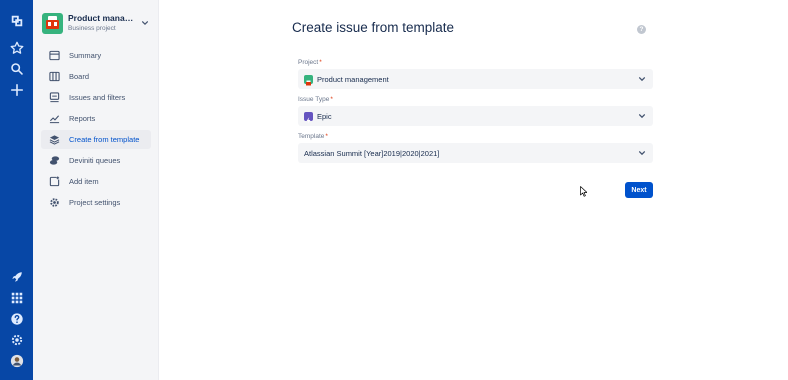 This screenshot has width=788, height=380. I want to click on template-icon, so click(54, 139).